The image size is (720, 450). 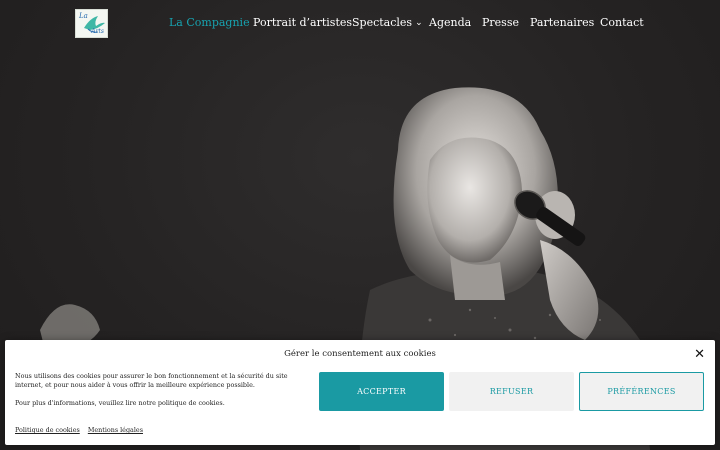 What do you see at coordinates (381, 391) in the screenshot?
I see `accept-cookies-button: ACCEPTER` at bounding box center [381, 391].